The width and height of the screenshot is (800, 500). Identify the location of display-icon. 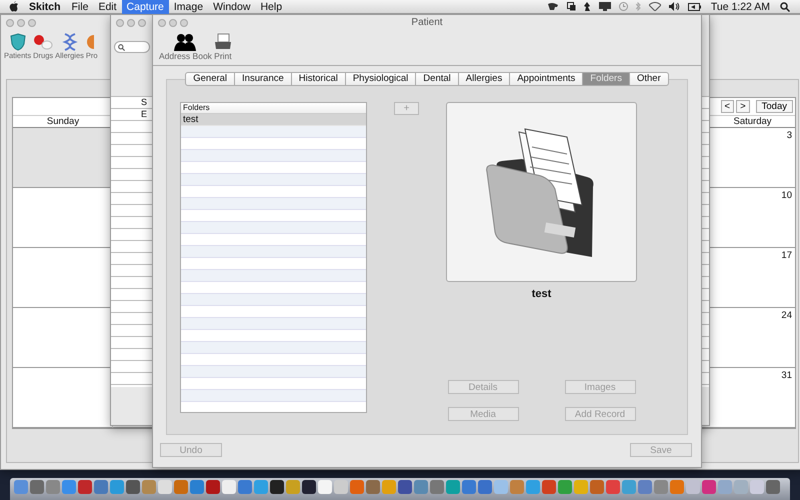
(604, 6).